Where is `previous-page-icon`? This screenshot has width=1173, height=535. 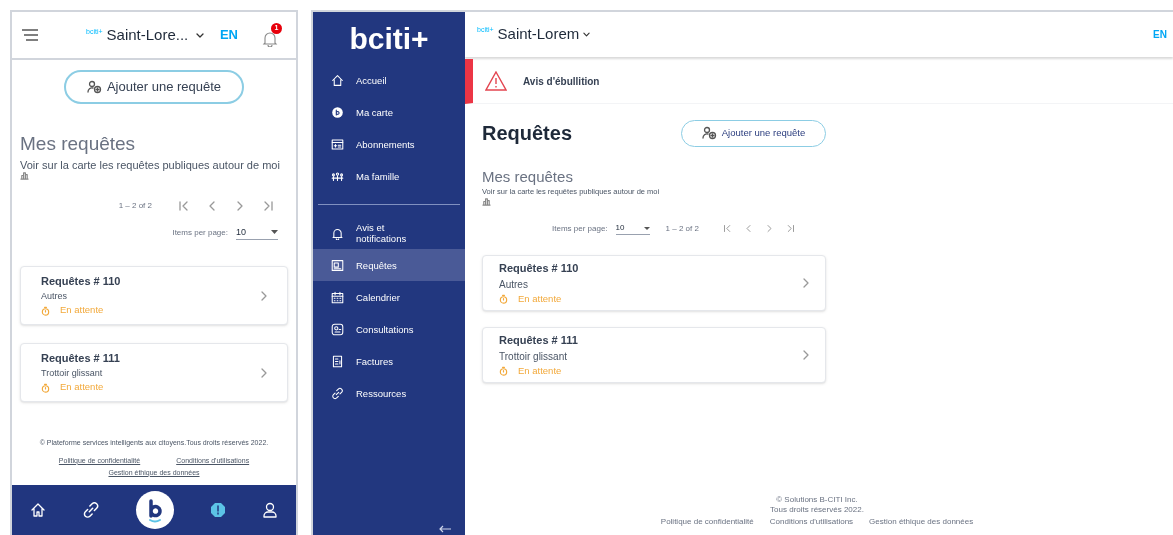 previous-page-icon is located at coordinates (748, 229).